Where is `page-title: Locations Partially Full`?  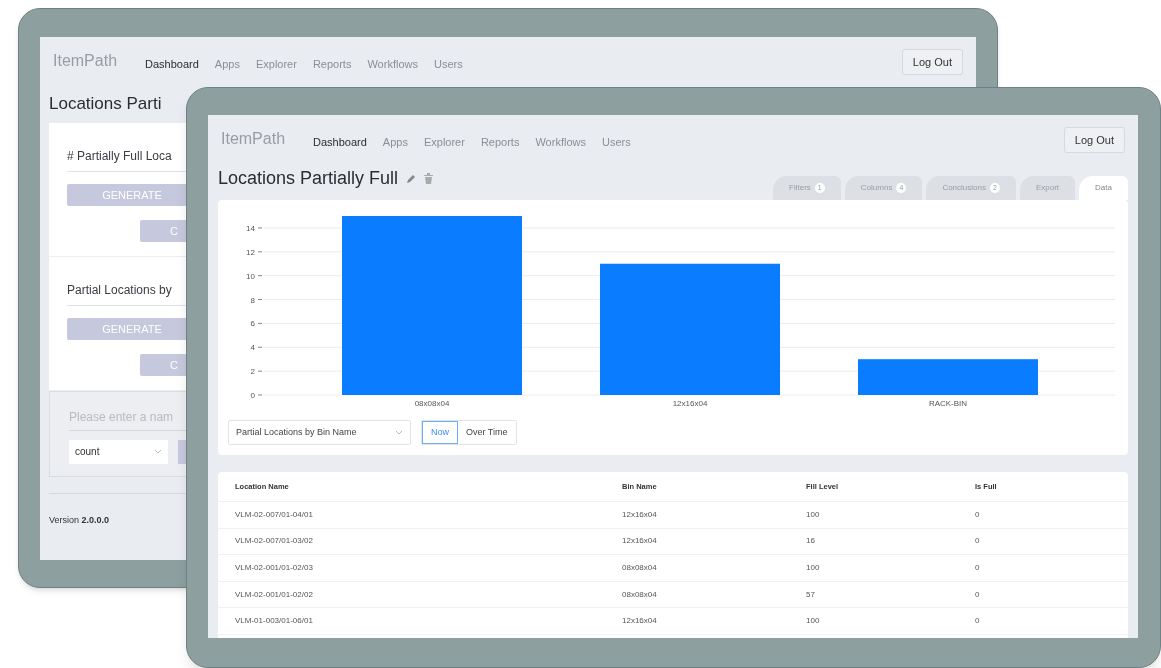 page-title: Locations Partially Full is located at coordinates (308, 178).